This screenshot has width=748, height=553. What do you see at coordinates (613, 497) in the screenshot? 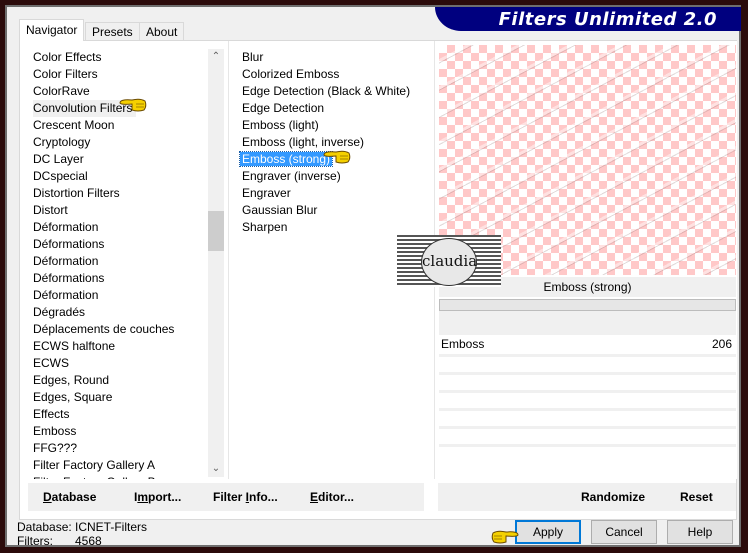
I see `randomize-button: Randomize` at bounding box center [613, 497].